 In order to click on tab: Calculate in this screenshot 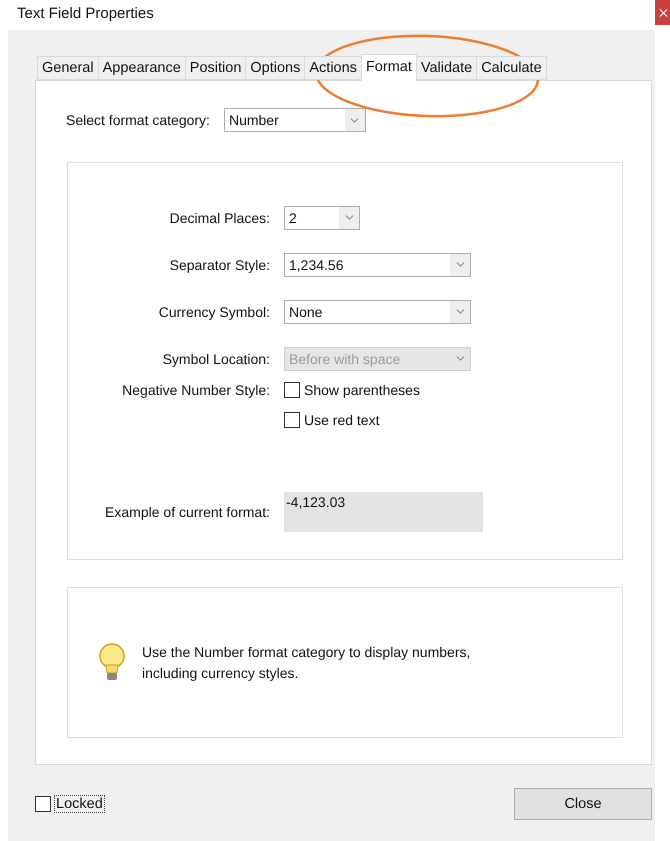, I will do `click(511, 68)`.